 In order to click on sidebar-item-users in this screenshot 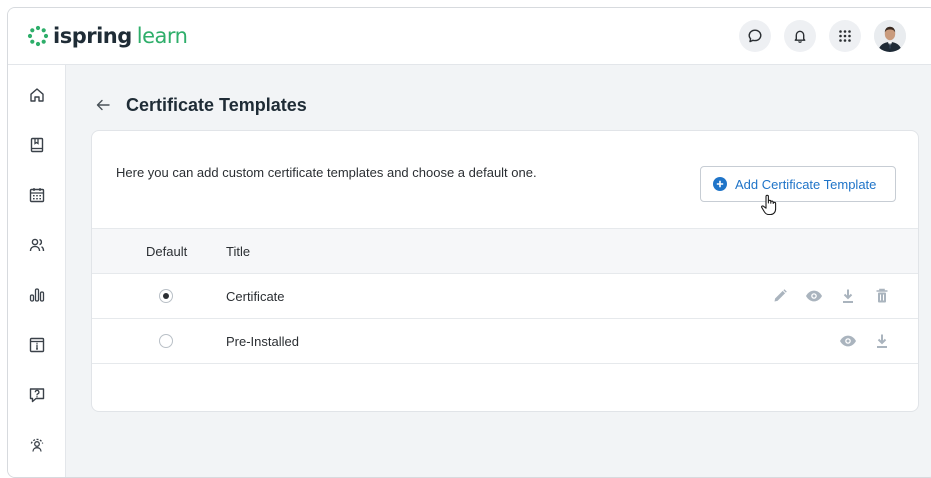, I will do `click(37, 245)`.